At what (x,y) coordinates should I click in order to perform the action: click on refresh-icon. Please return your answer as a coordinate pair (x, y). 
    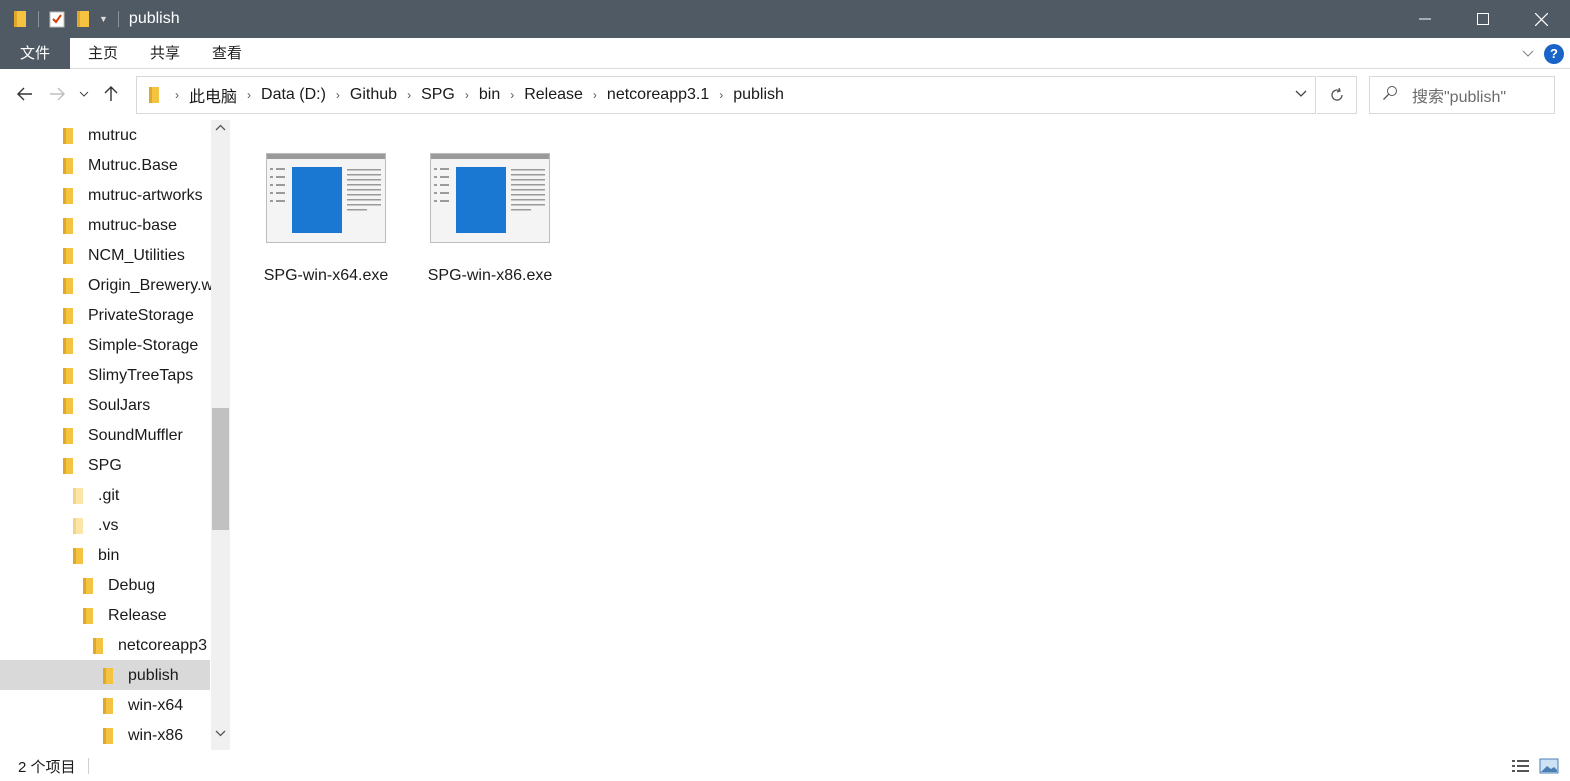
    Looking at the image, I should click on (1336, 94).